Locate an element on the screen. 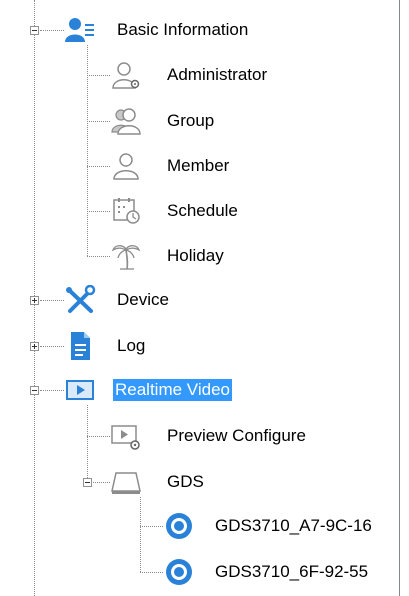 The image size is (409, 596). tree-item-log: Log is located at coordinates (124, 346).